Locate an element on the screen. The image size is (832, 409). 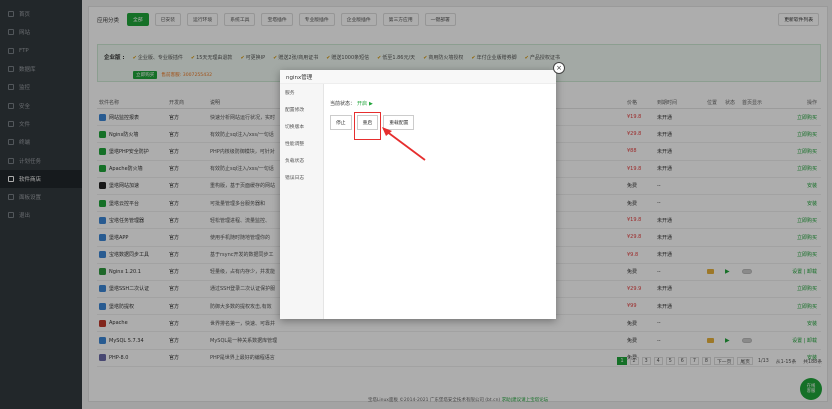
dialog-title: nginx管理 is located at coordinates (418, 77).